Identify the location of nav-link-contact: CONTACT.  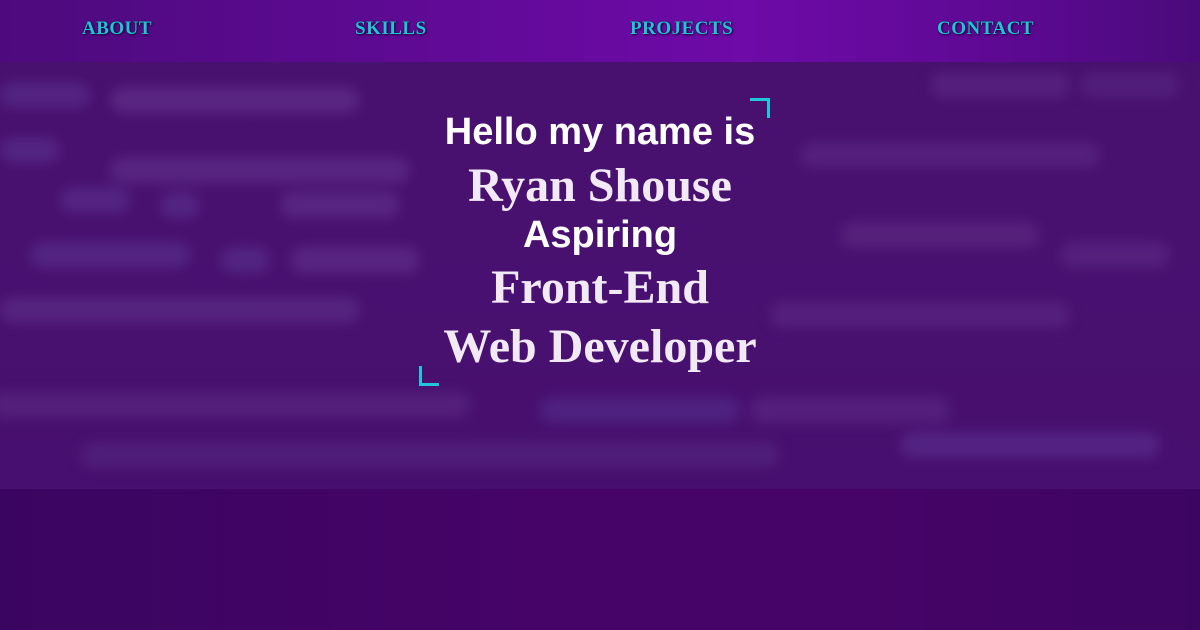
(985, 29).